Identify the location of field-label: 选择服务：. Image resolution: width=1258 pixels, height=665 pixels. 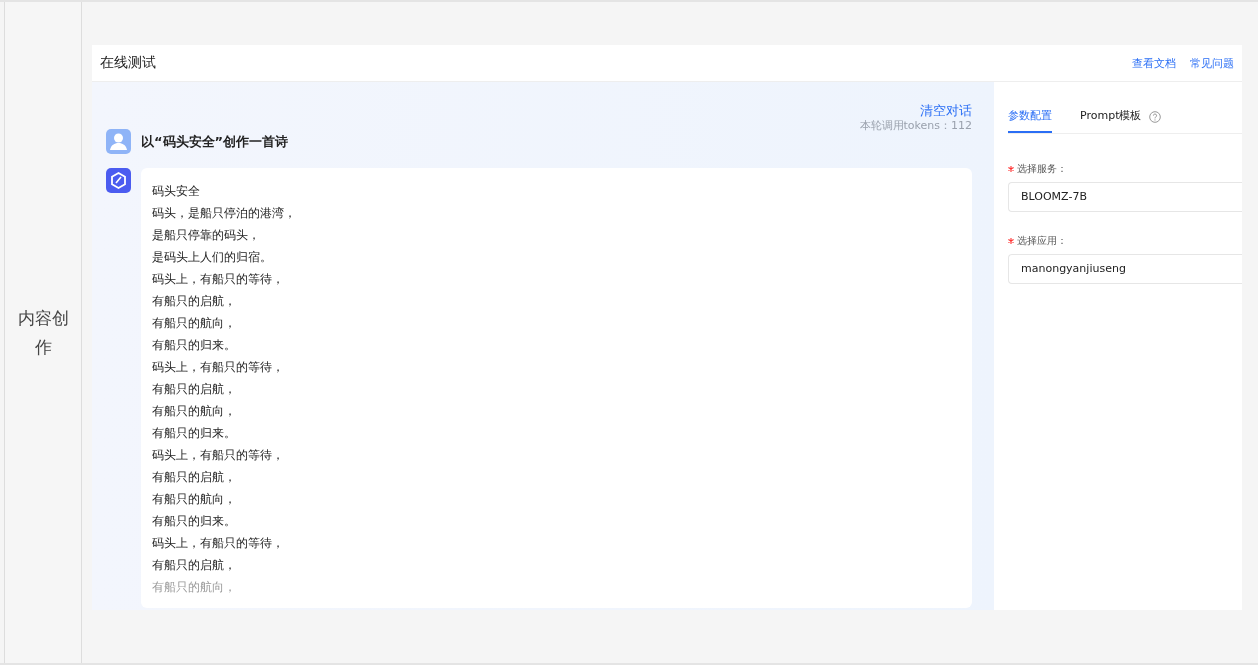
(1042, 168).